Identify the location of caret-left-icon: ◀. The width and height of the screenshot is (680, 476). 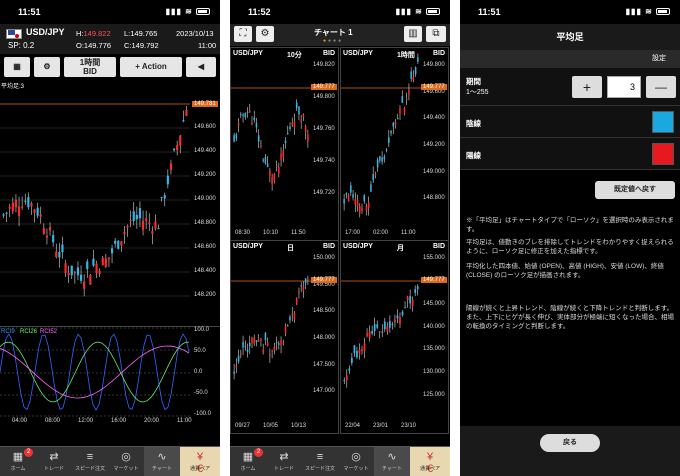
(201, 66).